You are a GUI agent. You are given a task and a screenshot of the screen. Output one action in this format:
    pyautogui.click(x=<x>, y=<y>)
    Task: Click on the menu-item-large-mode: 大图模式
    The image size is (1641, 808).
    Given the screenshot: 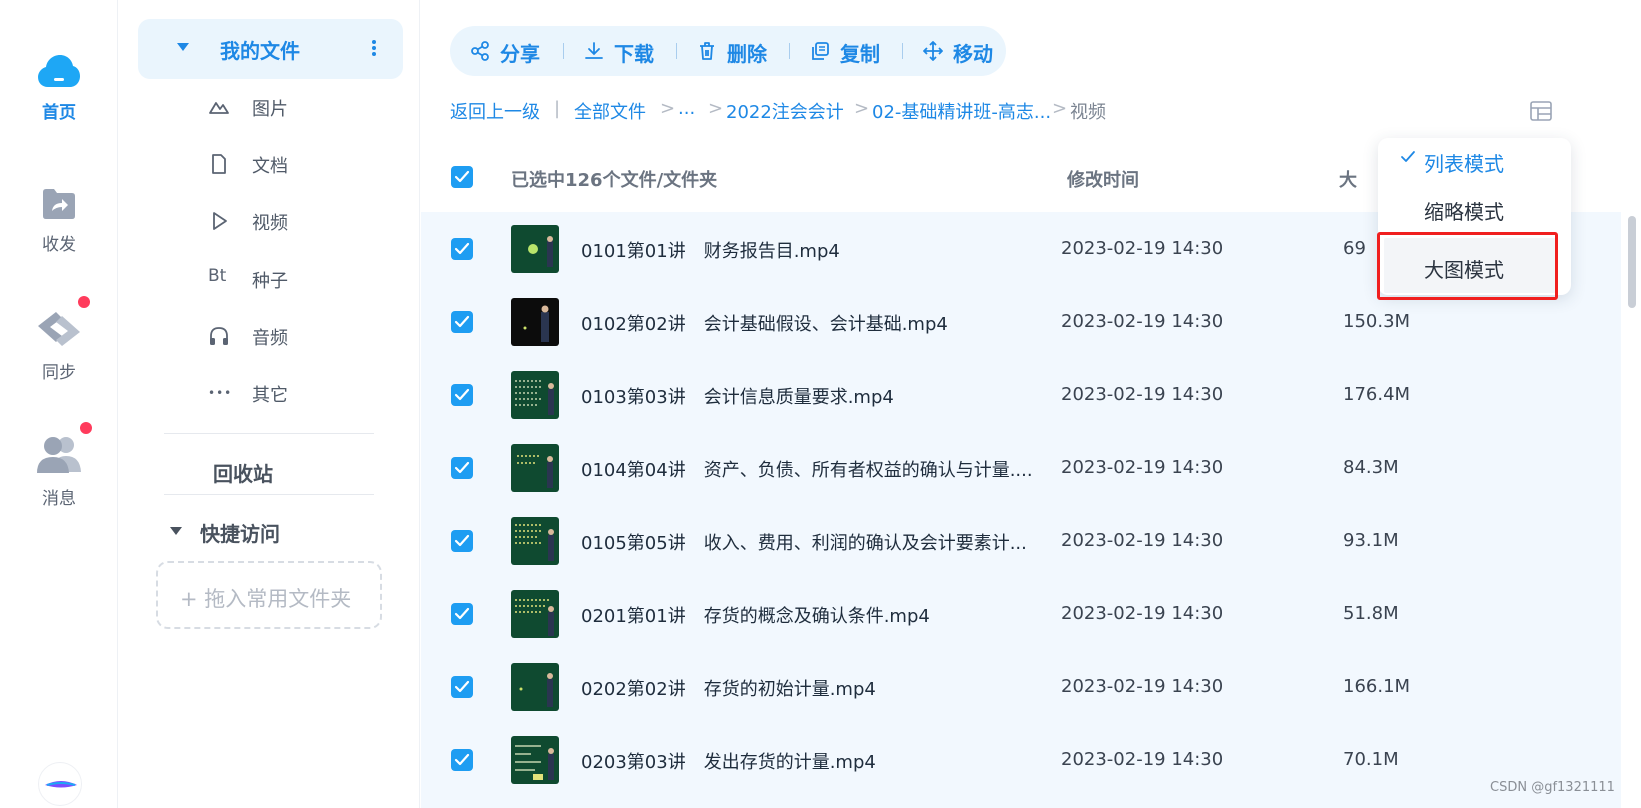 What is the action you would take?
    pyautogui.click(x=1474, y=265)
    